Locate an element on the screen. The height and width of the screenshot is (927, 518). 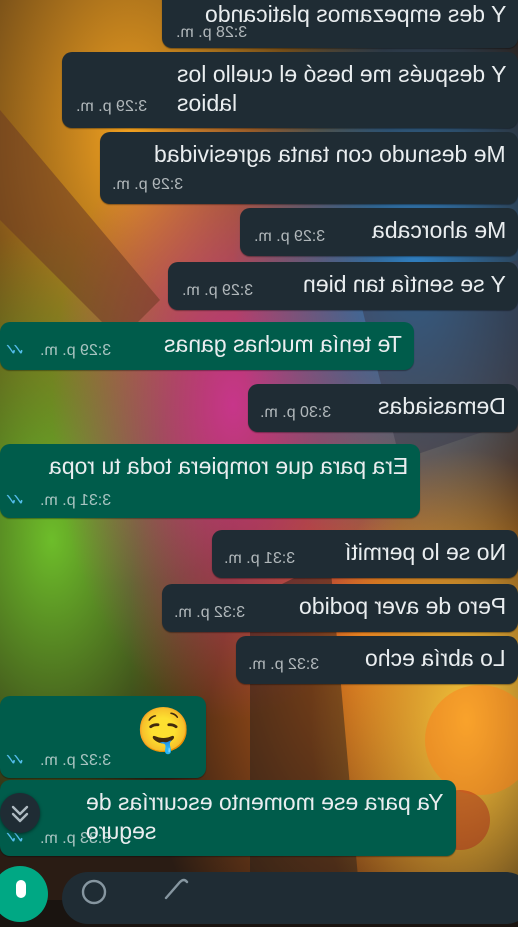
chevron-double-down-icon is located at coordinates (20, 814).